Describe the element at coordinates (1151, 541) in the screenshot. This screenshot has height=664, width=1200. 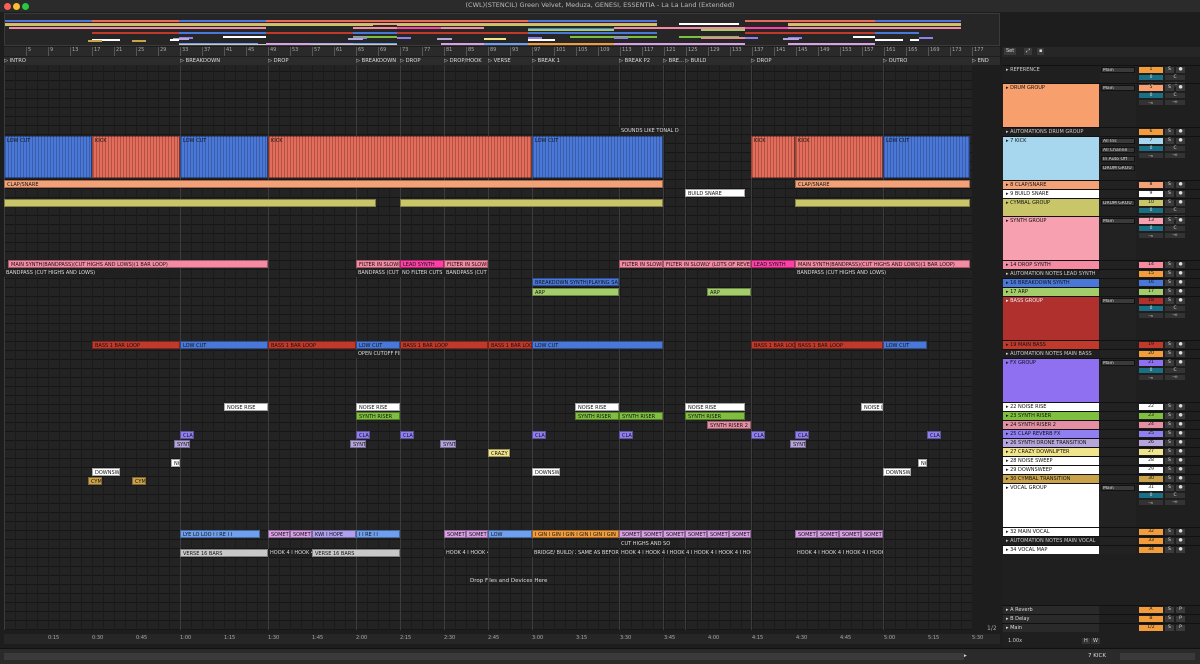
I see `track-activator: 33` at that location.